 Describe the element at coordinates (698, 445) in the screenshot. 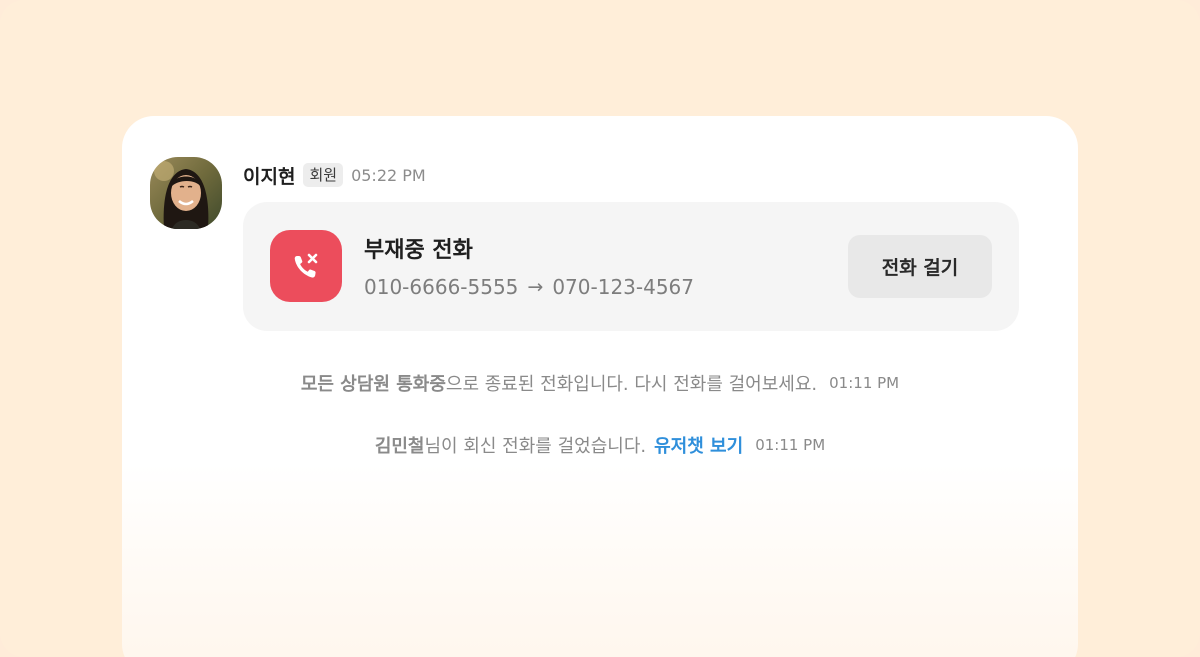

I see `view-userchat-link: 유저챗 보기` at that location.